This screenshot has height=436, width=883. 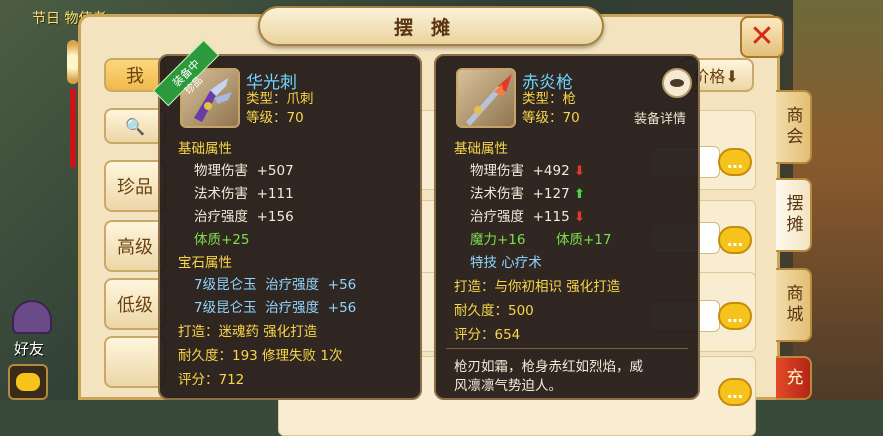 I want to click on sidebar-item-extra, so click(x=135, y=362).